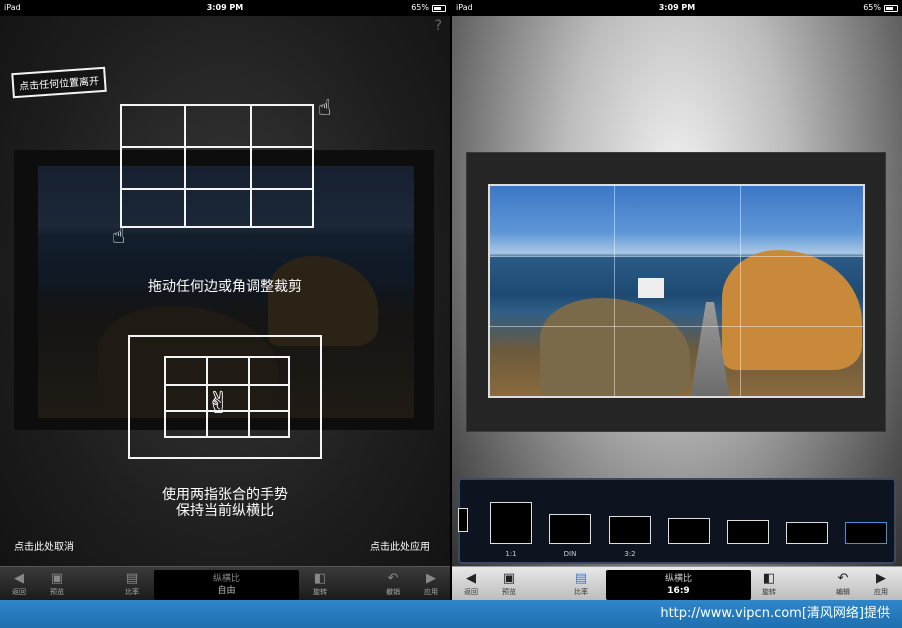  What do you see at coordinates (44, 547) in the screenshot?
I see `cancel-hint: 点击此处取消` at bounding box center [44, 547].